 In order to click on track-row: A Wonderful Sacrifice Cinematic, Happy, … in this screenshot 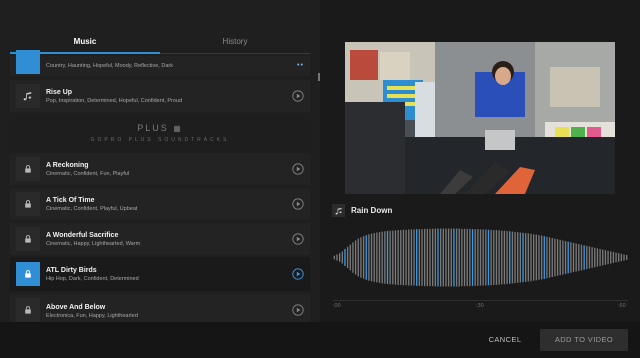, I will do `click(160, 239)`.